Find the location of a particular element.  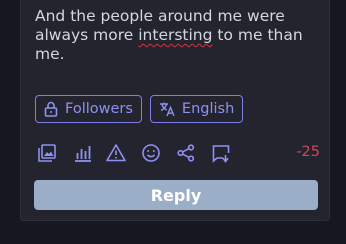

visibility-button: Followers is located at coordinates (88, 109).